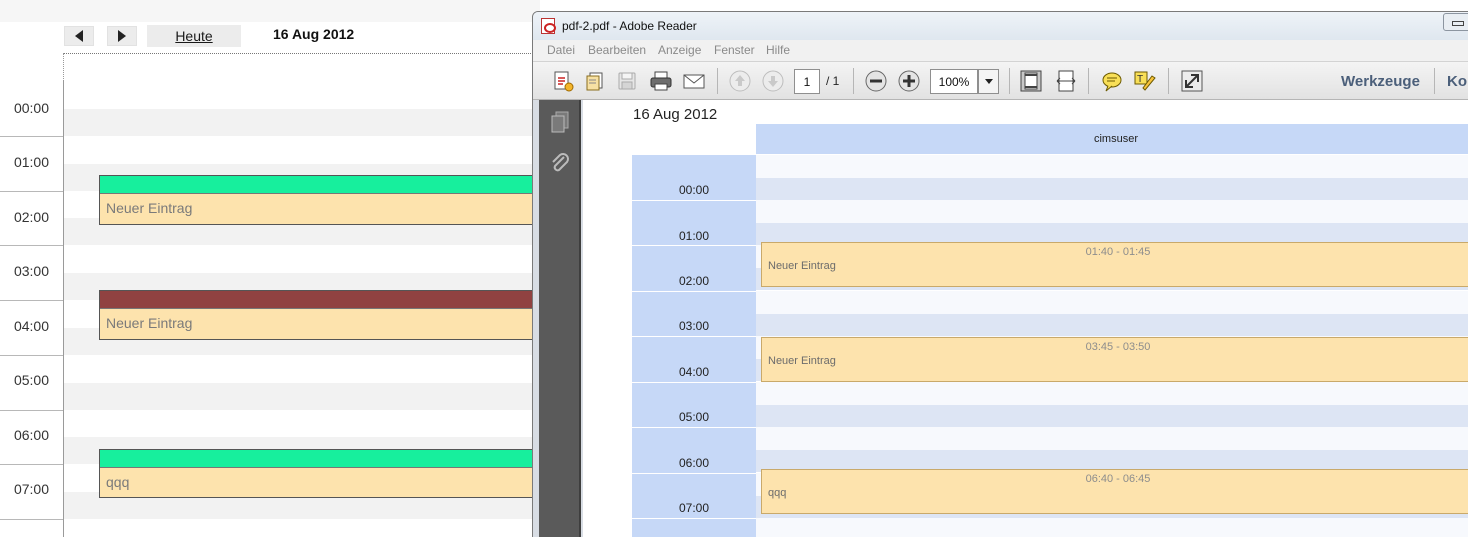 This screenshot has height=537, width=1468. What do you see at coordinates (1118, 347) in the screenshot?
I see `pdf-event-time: 03:45 - 03:50` at bounding box center [1118, 347].